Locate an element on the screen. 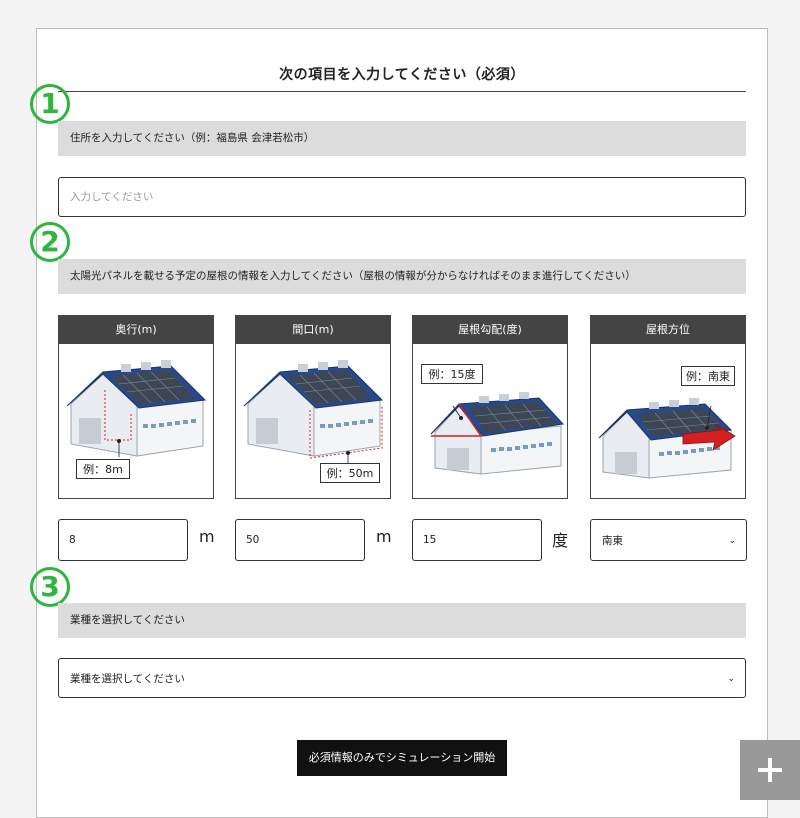  form-title: 次の項目を入力してください（必須） is located at coordinates (402, 75).